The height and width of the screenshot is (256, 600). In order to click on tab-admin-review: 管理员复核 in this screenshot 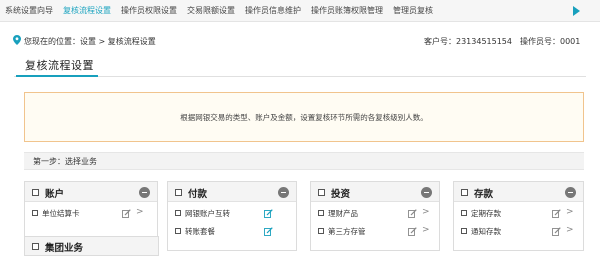, I will do `click(413, 11)`.